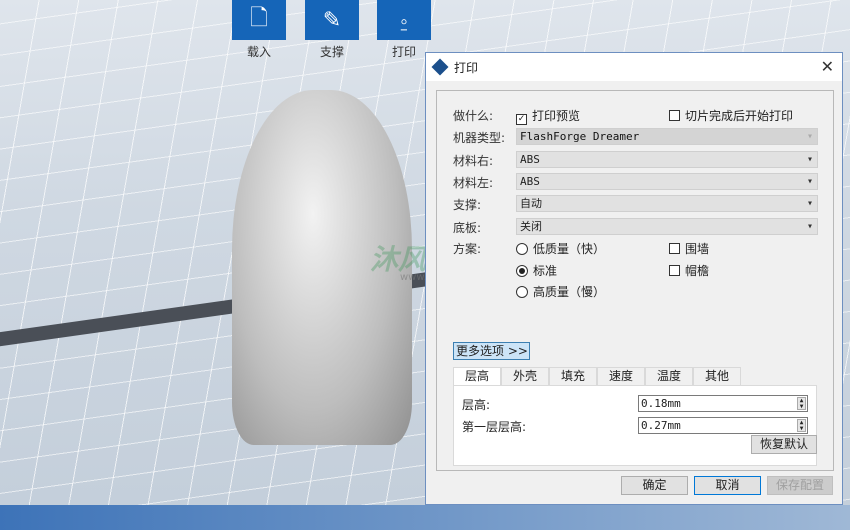 The width and height of the screenshot is (850, 530). I want to click on checkbox-checked-icon: ✓, so click(521, 119).